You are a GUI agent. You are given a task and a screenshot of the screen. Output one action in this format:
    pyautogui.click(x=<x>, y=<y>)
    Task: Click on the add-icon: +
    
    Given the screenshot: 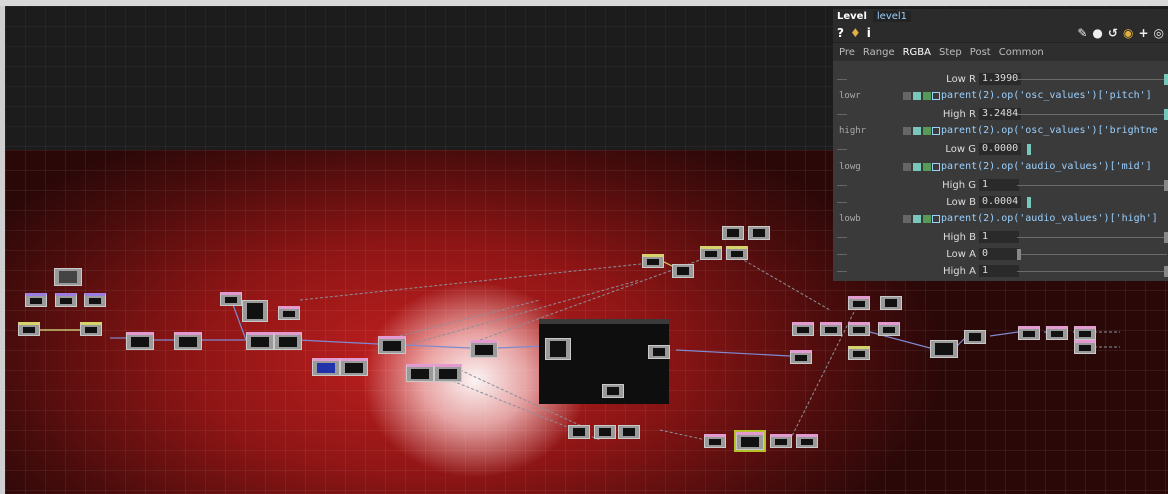 What is the action you would take?
    pyautogui.click(x=1143, y=33)
    